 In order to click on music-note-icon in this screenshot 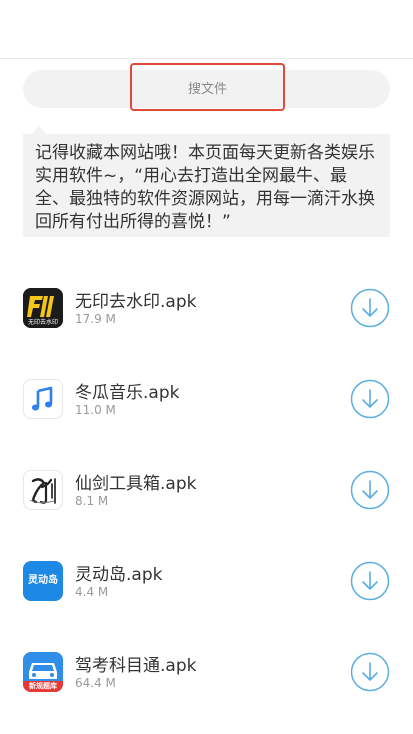, I will do `click(43, 399)`.